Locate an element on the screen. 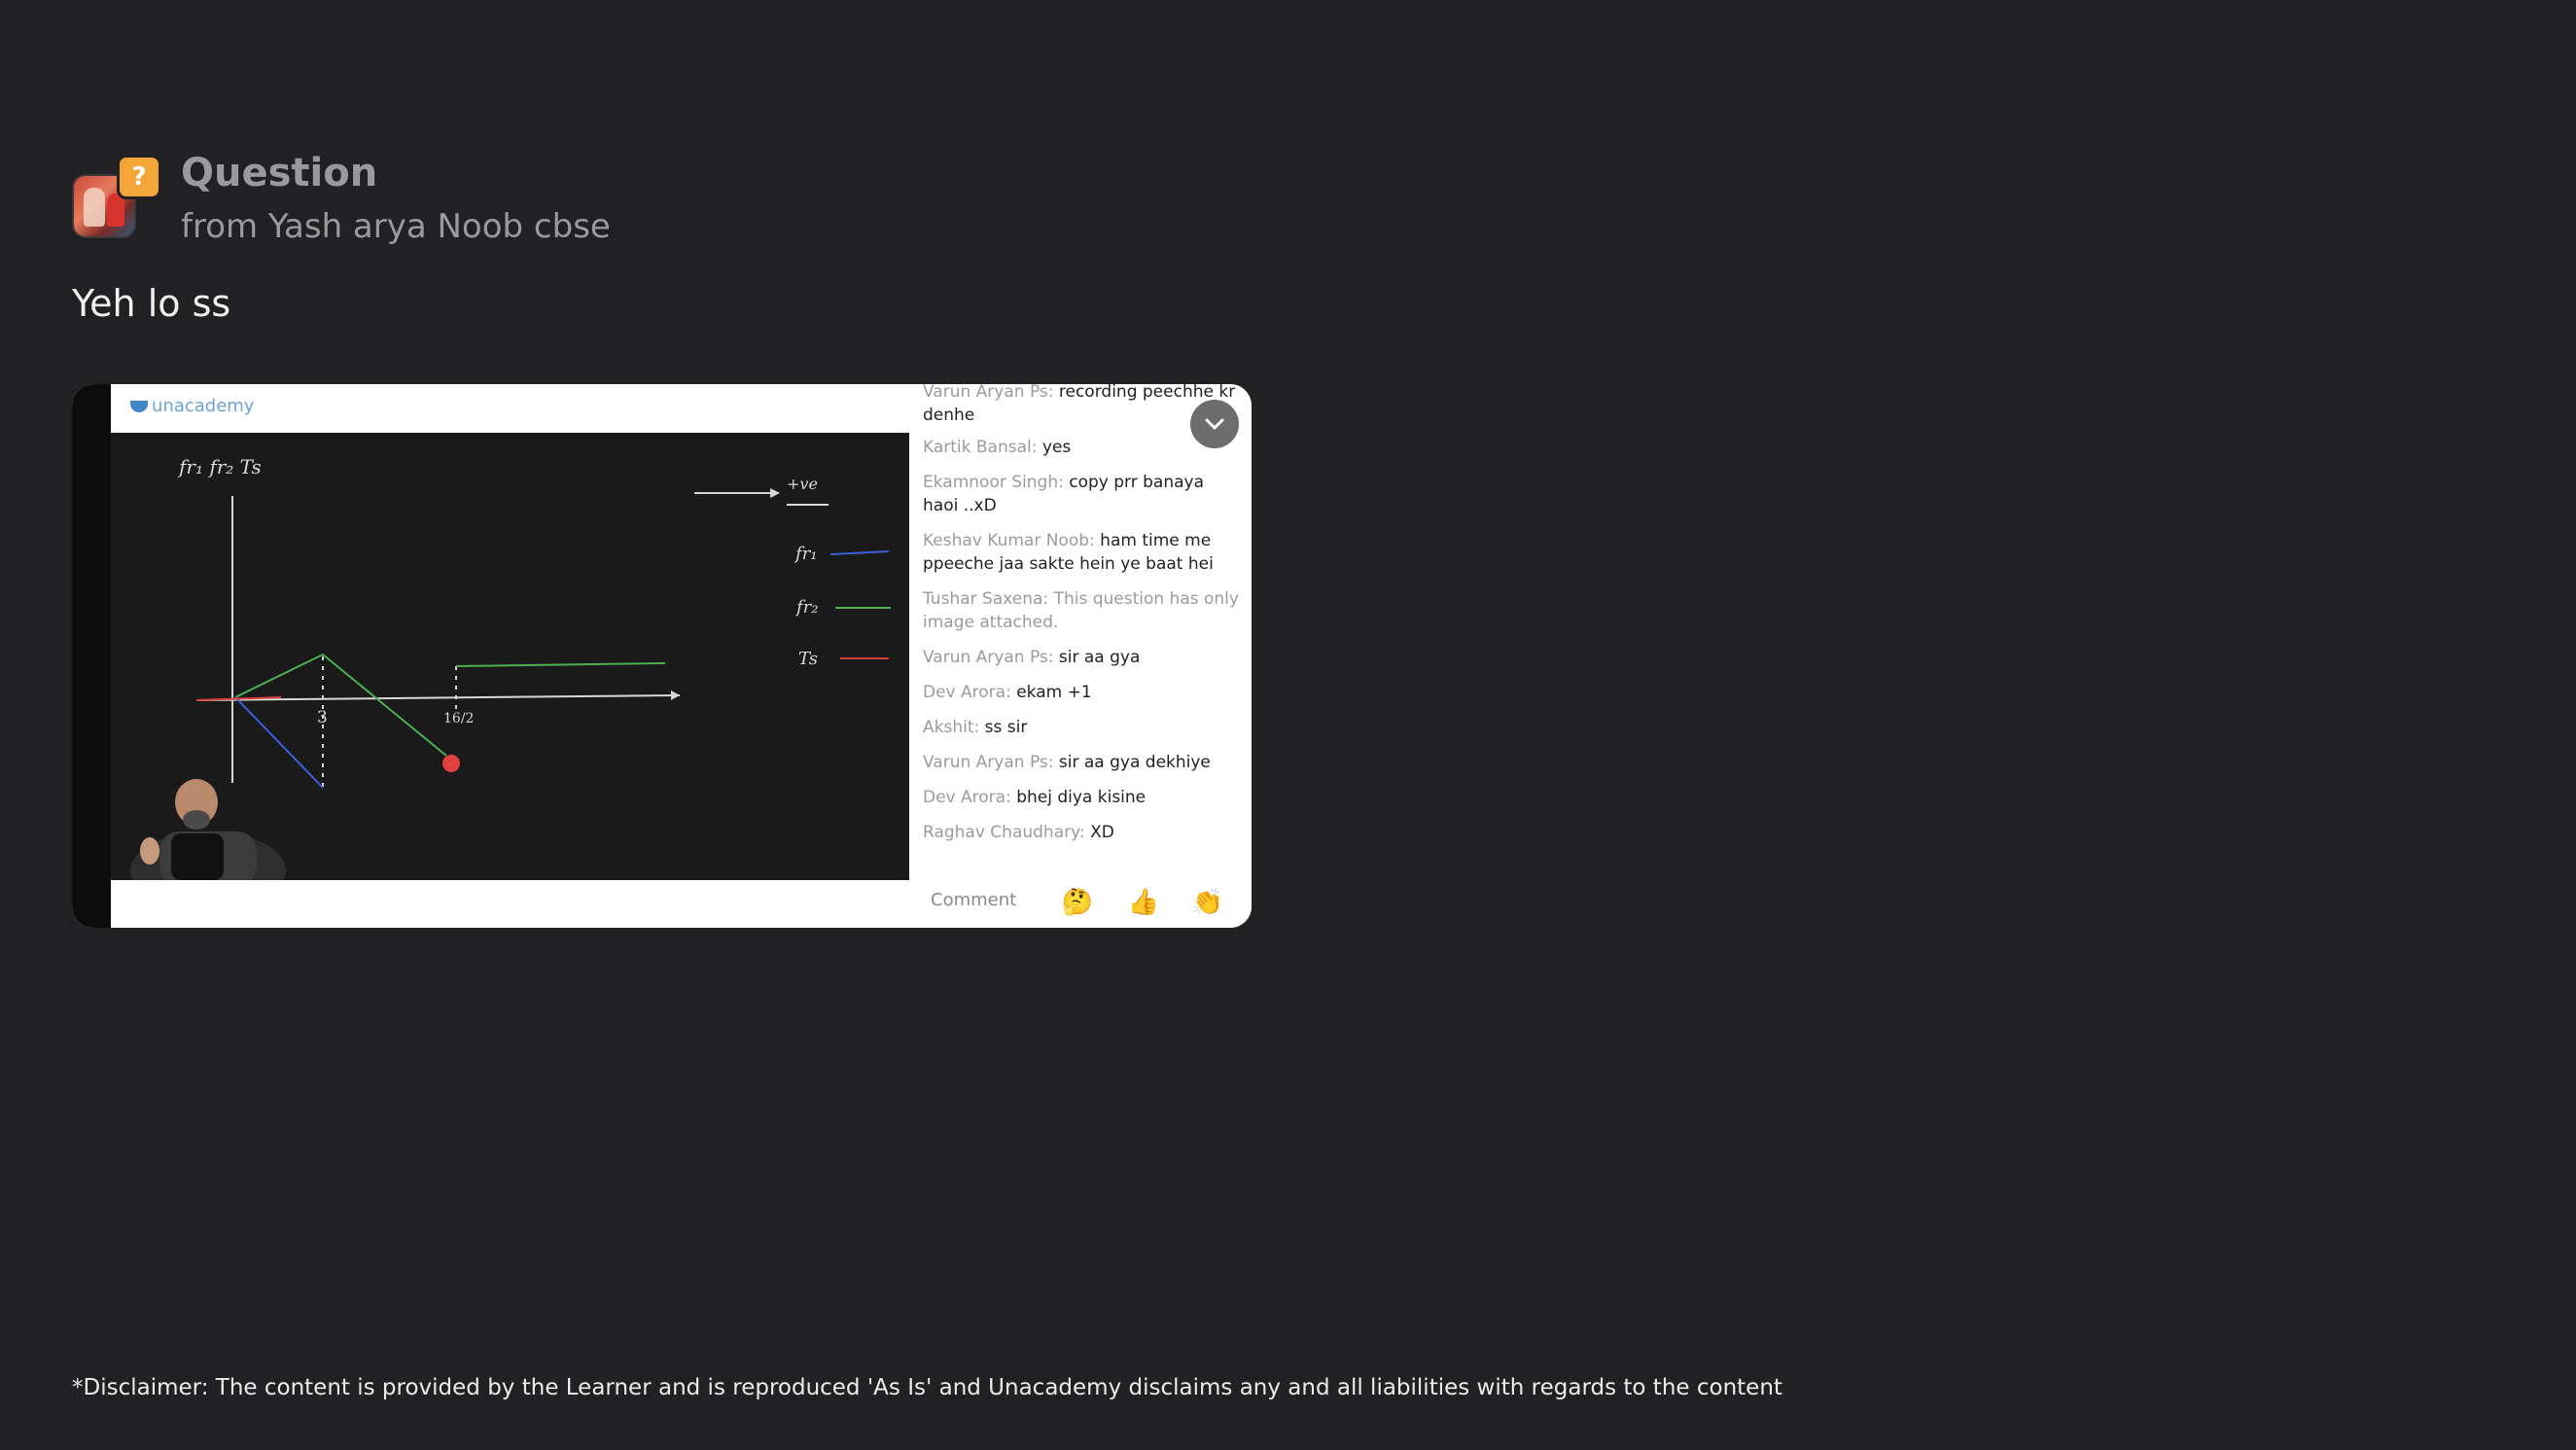 This screenshot has width=2576, height=1450. brand-text: unacademy is located at coordinates (204, 406).